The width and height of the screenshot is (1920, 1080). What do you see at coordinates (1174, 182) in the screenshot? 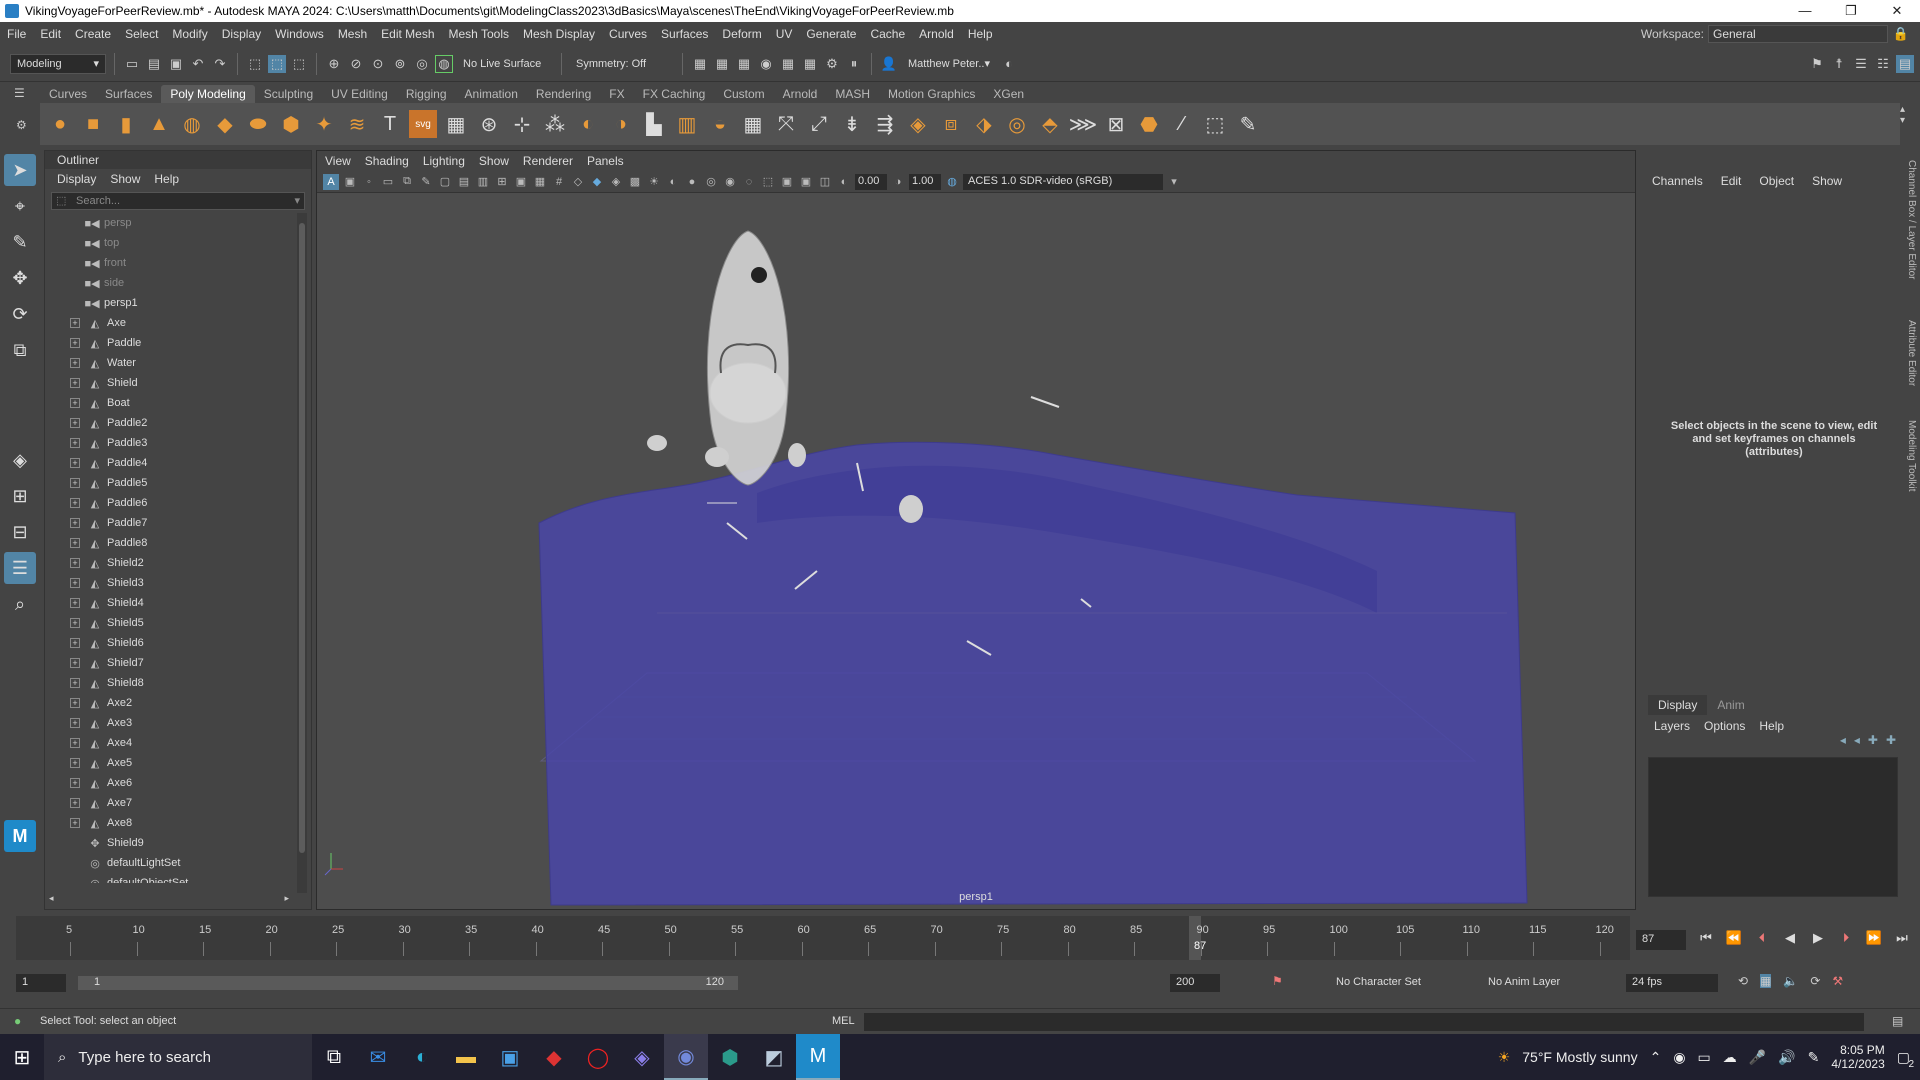
I see `chevron-down-icon: ▾` at bounding box center [1174, 182].